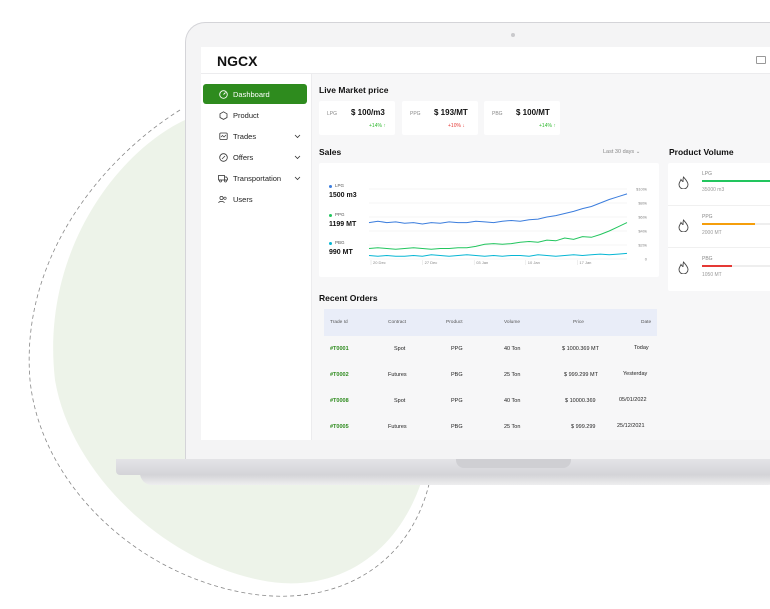 The image size is (770, 609). Describe the element at coordinates (451, 112) in the screenshot. I see `price-value: $ 193/MT` at that location.